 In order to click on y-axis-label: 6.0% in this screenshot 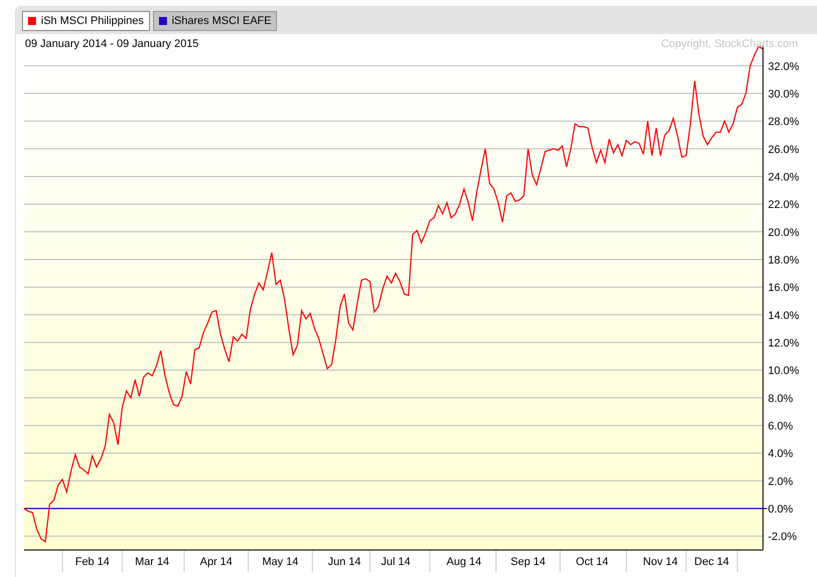, I will do `click(781, 426)`.